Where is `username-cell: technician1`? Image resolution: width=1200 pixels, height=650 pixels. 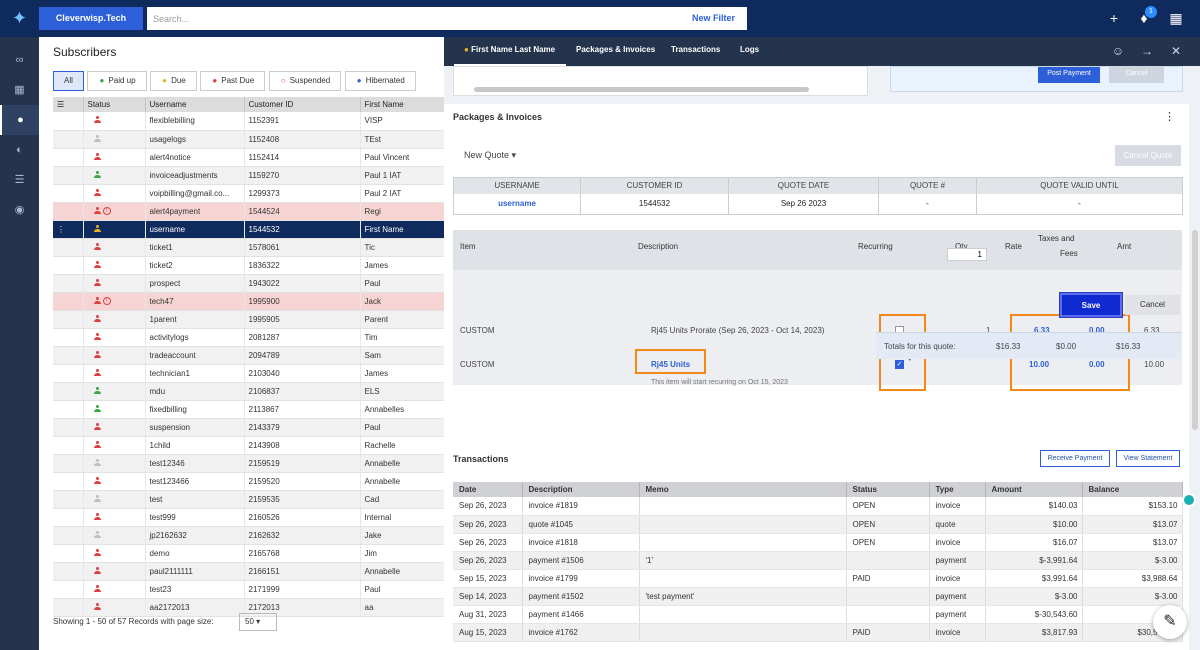 username-cell: technician1 is located at coordinates (195, 373).